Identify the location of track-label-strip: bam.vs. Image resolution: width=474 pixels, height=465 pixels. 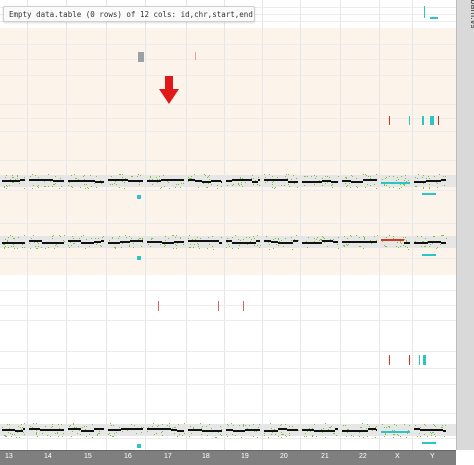
(465, 14).